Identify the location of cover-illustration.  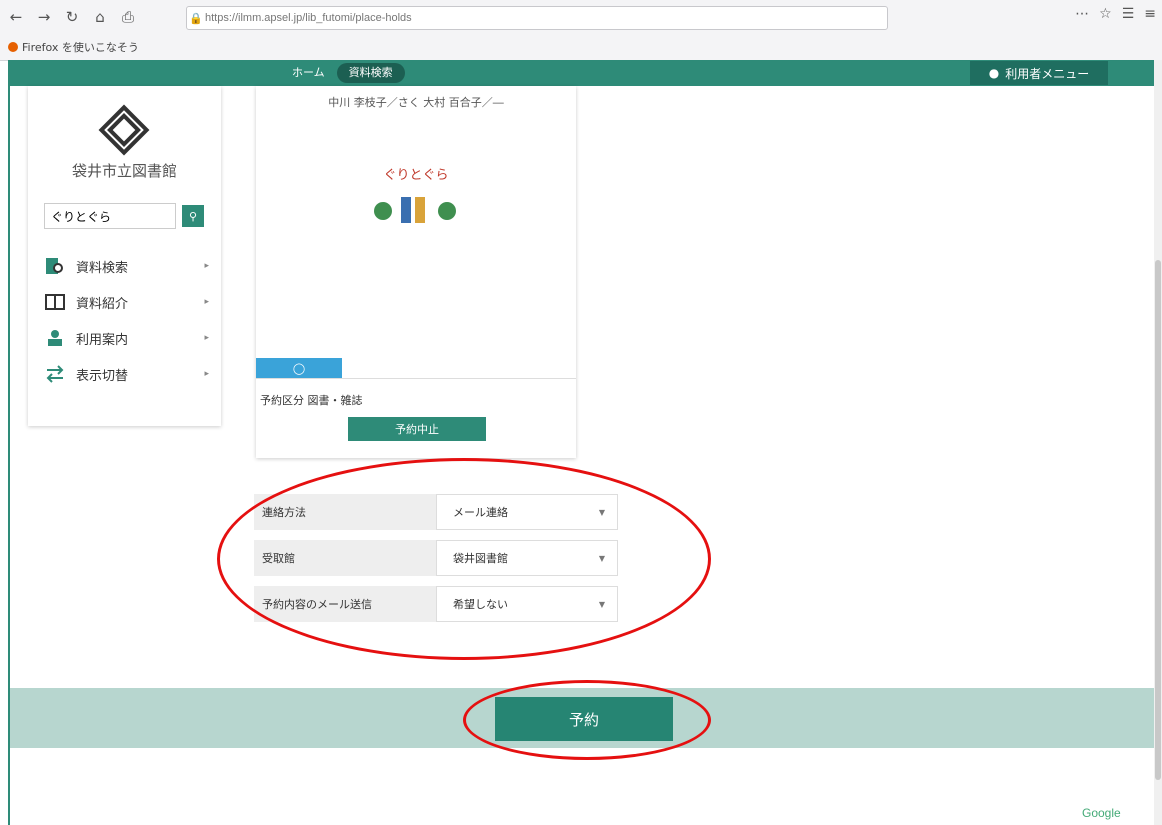
(416, 209).